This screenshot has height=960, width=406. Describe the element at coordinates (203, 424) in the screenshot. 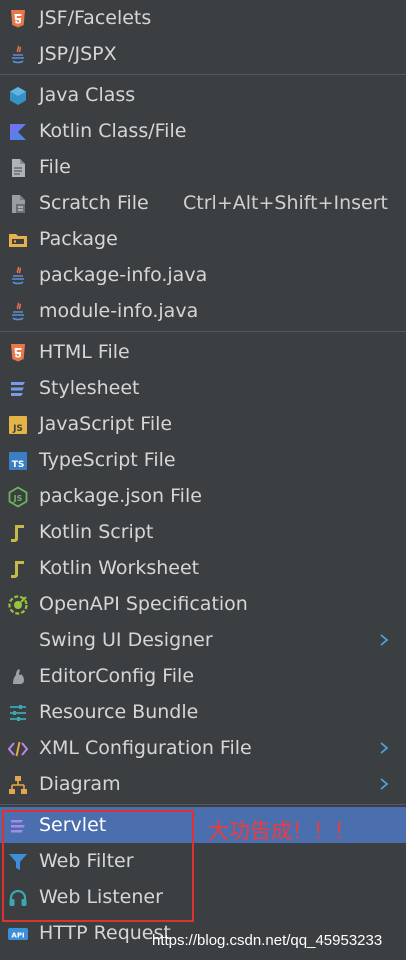

I see `menu-item-javascript-file: JS JavaScript File` at that location.